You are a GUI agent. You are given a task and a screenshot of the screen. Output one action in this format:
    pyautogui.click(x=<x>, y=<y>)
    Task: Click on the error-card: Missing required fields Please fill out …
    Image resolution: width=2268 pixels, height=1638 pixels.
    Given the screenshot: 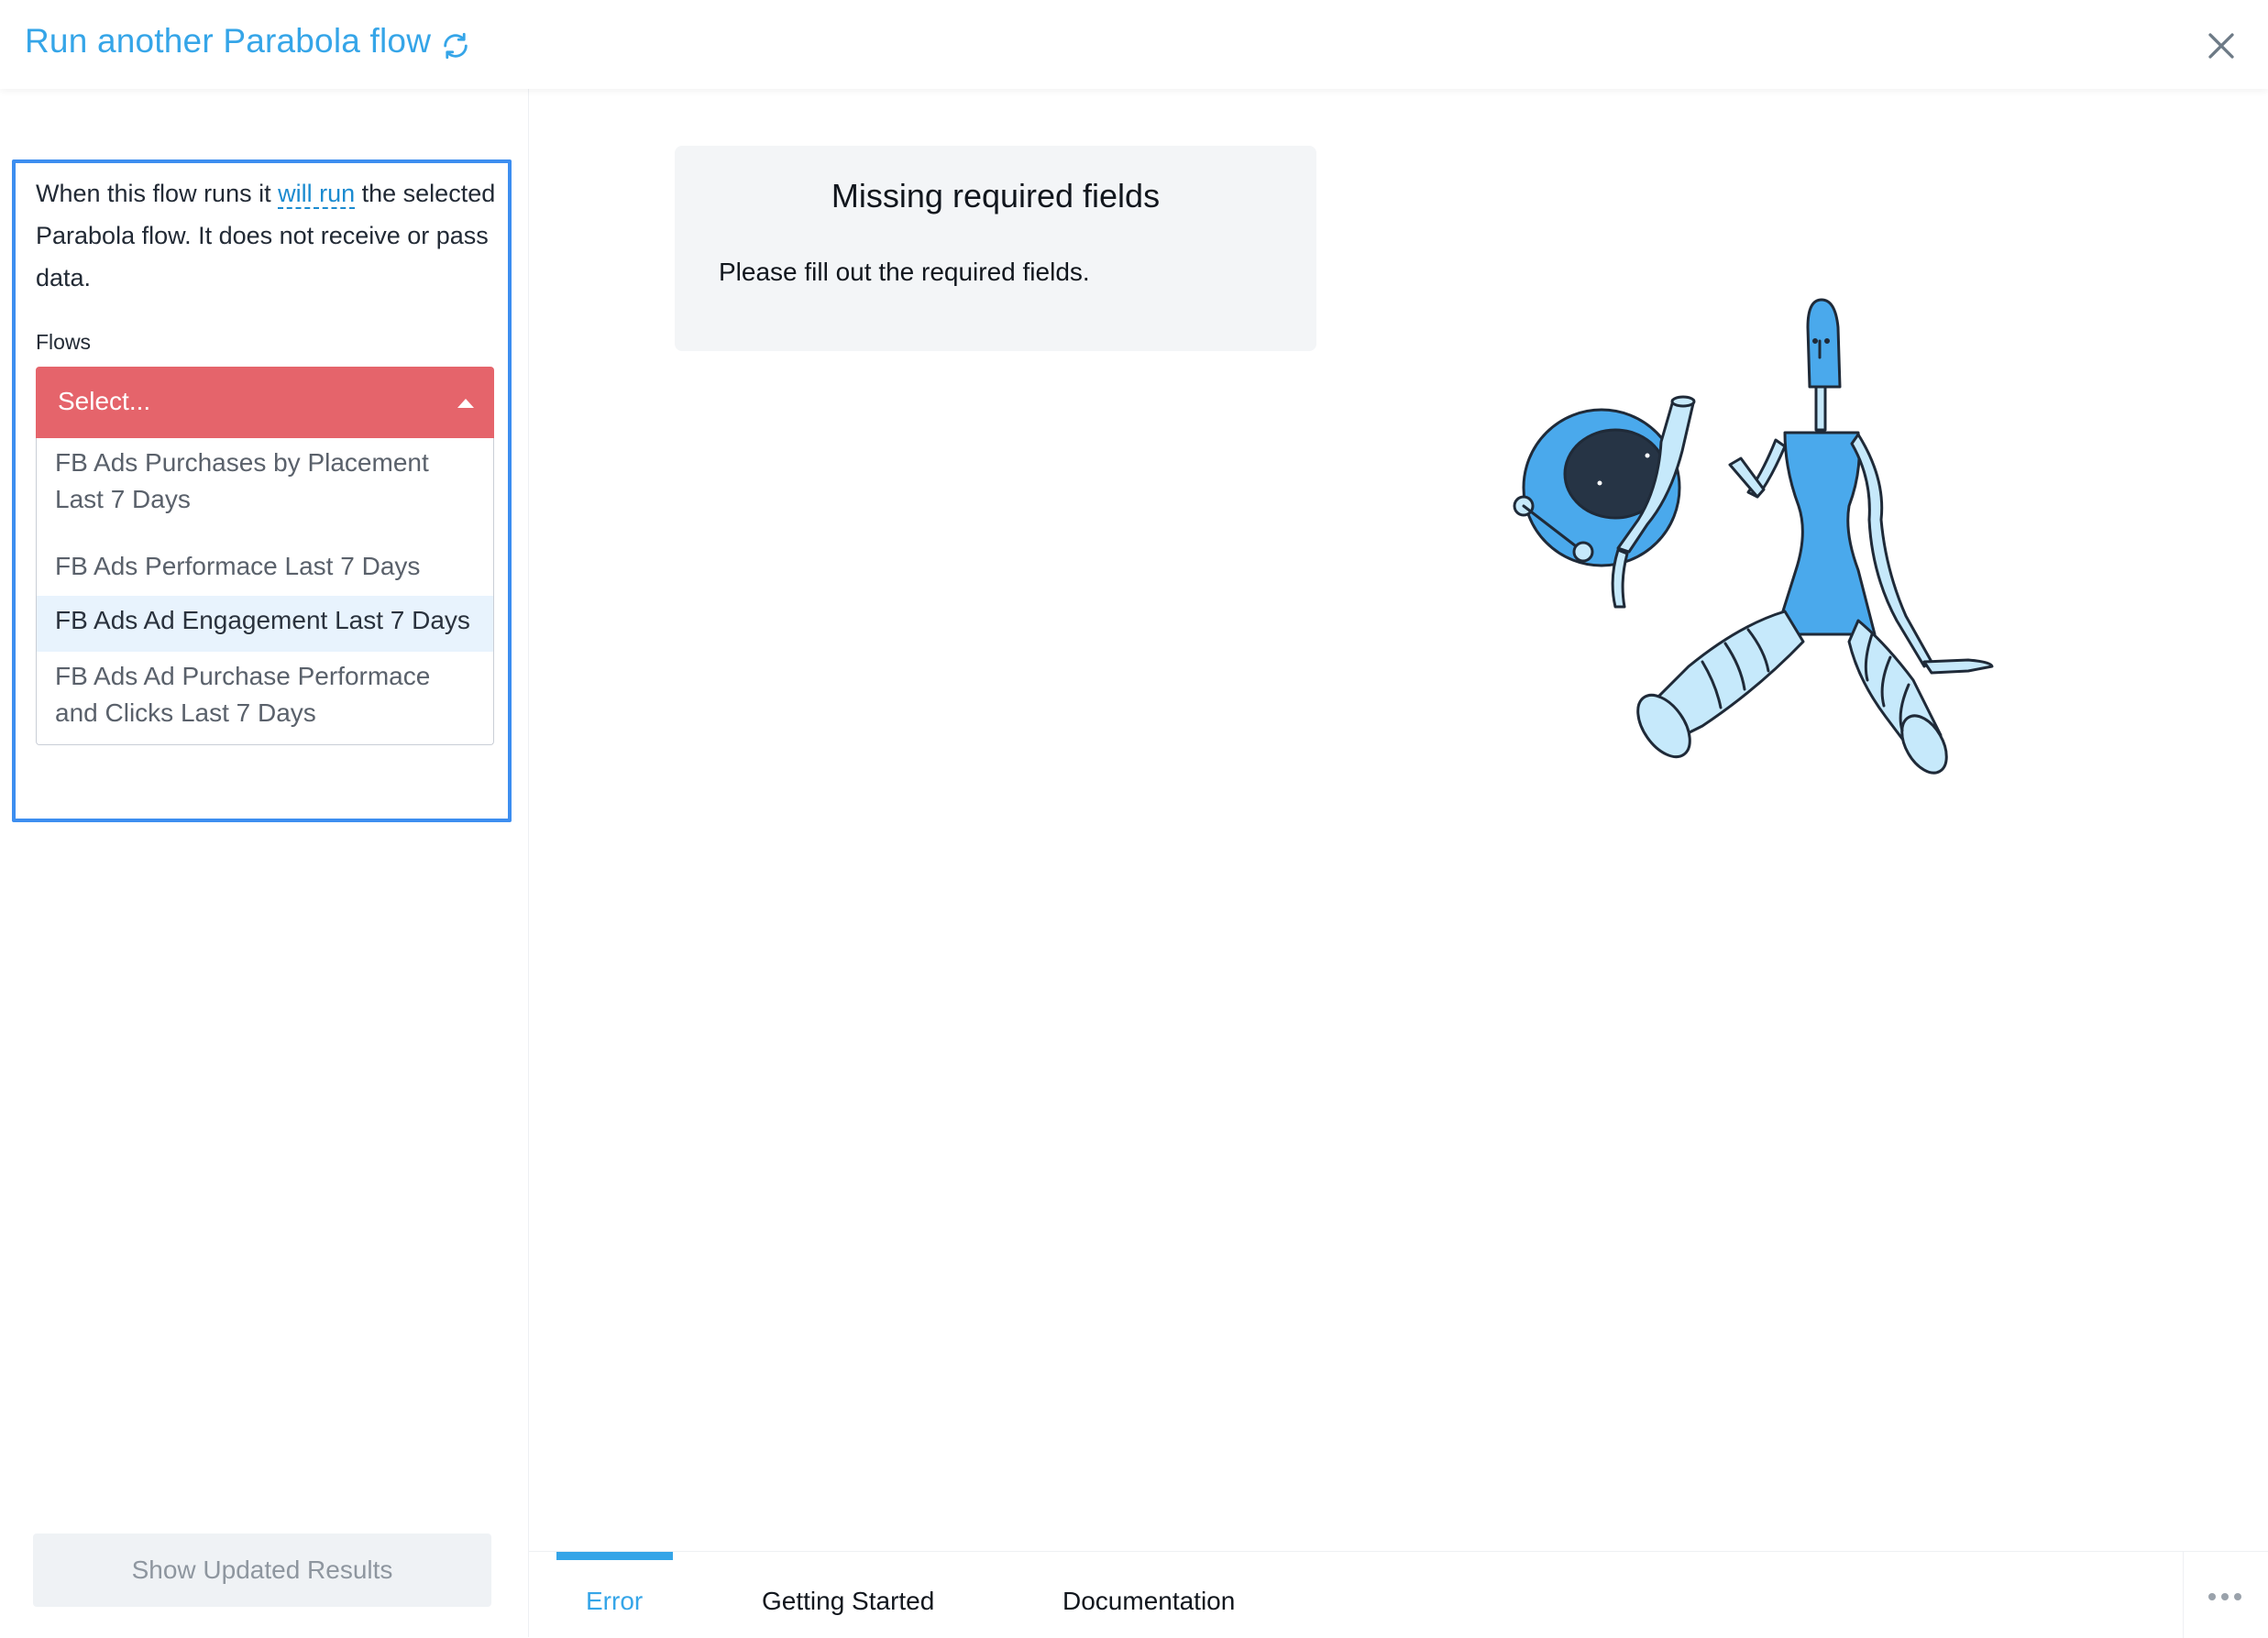 What is the action you would take?
    pyautogui.click(x=995, y=248)
    